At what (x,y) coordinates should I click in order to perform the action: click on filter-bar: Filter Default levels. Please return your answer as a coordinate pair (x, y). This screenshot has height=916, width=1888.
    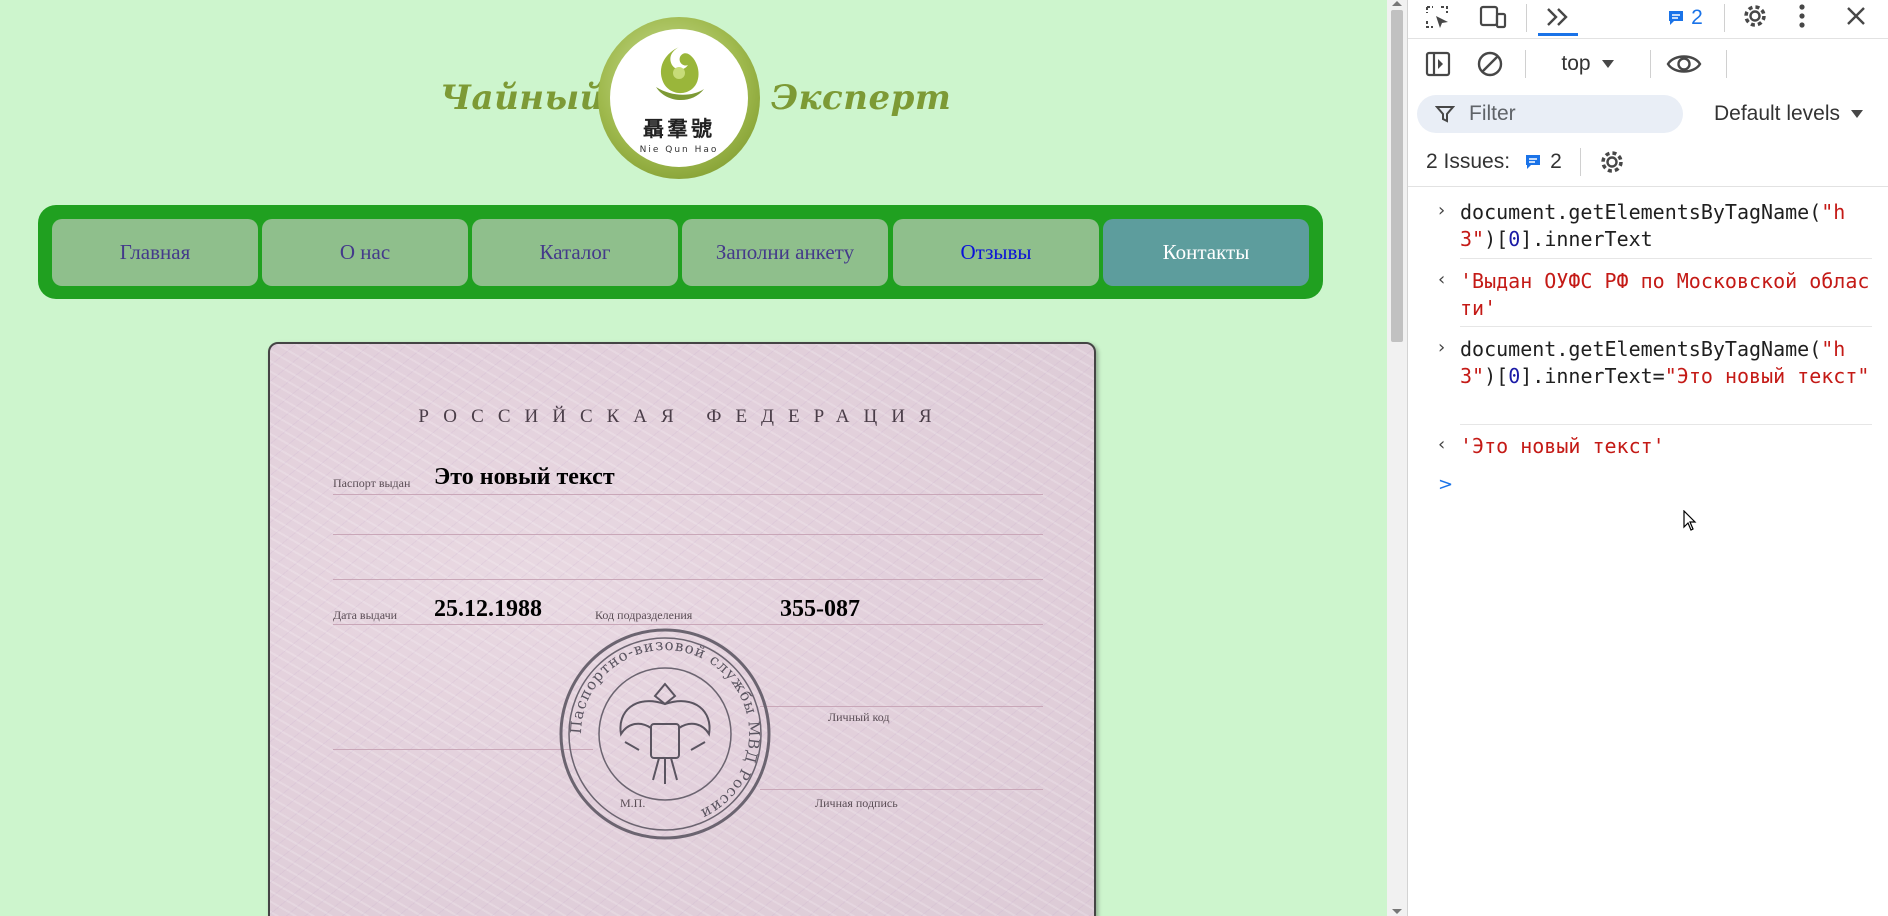
    Looking at the image, I should click on (1648, 114).